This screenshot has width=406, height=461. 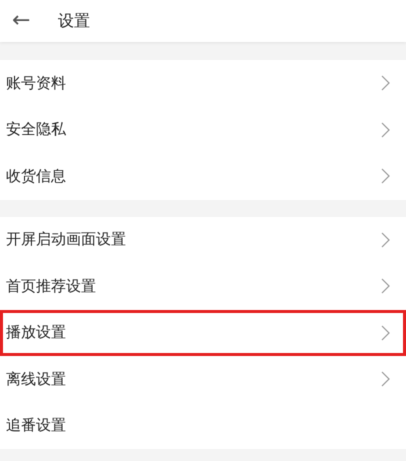 I want to click on settings-item: 首页推荐设置, so click(x=203, y=286).